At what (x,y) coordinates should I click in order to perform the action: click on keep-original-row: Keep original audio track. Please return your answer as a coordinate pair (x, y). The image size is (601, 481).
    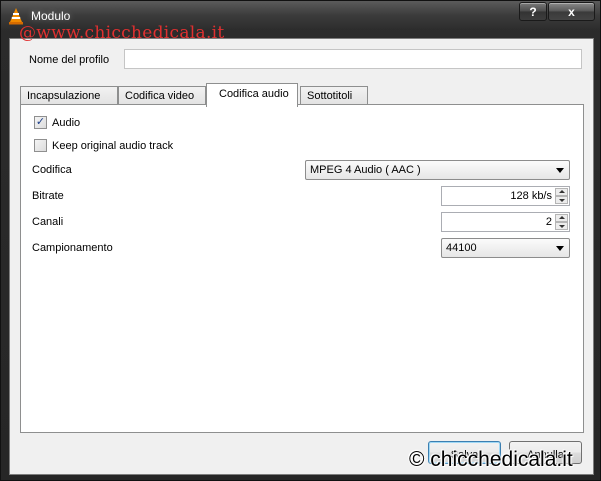
    Looking at the image, I should click on (103, 145).